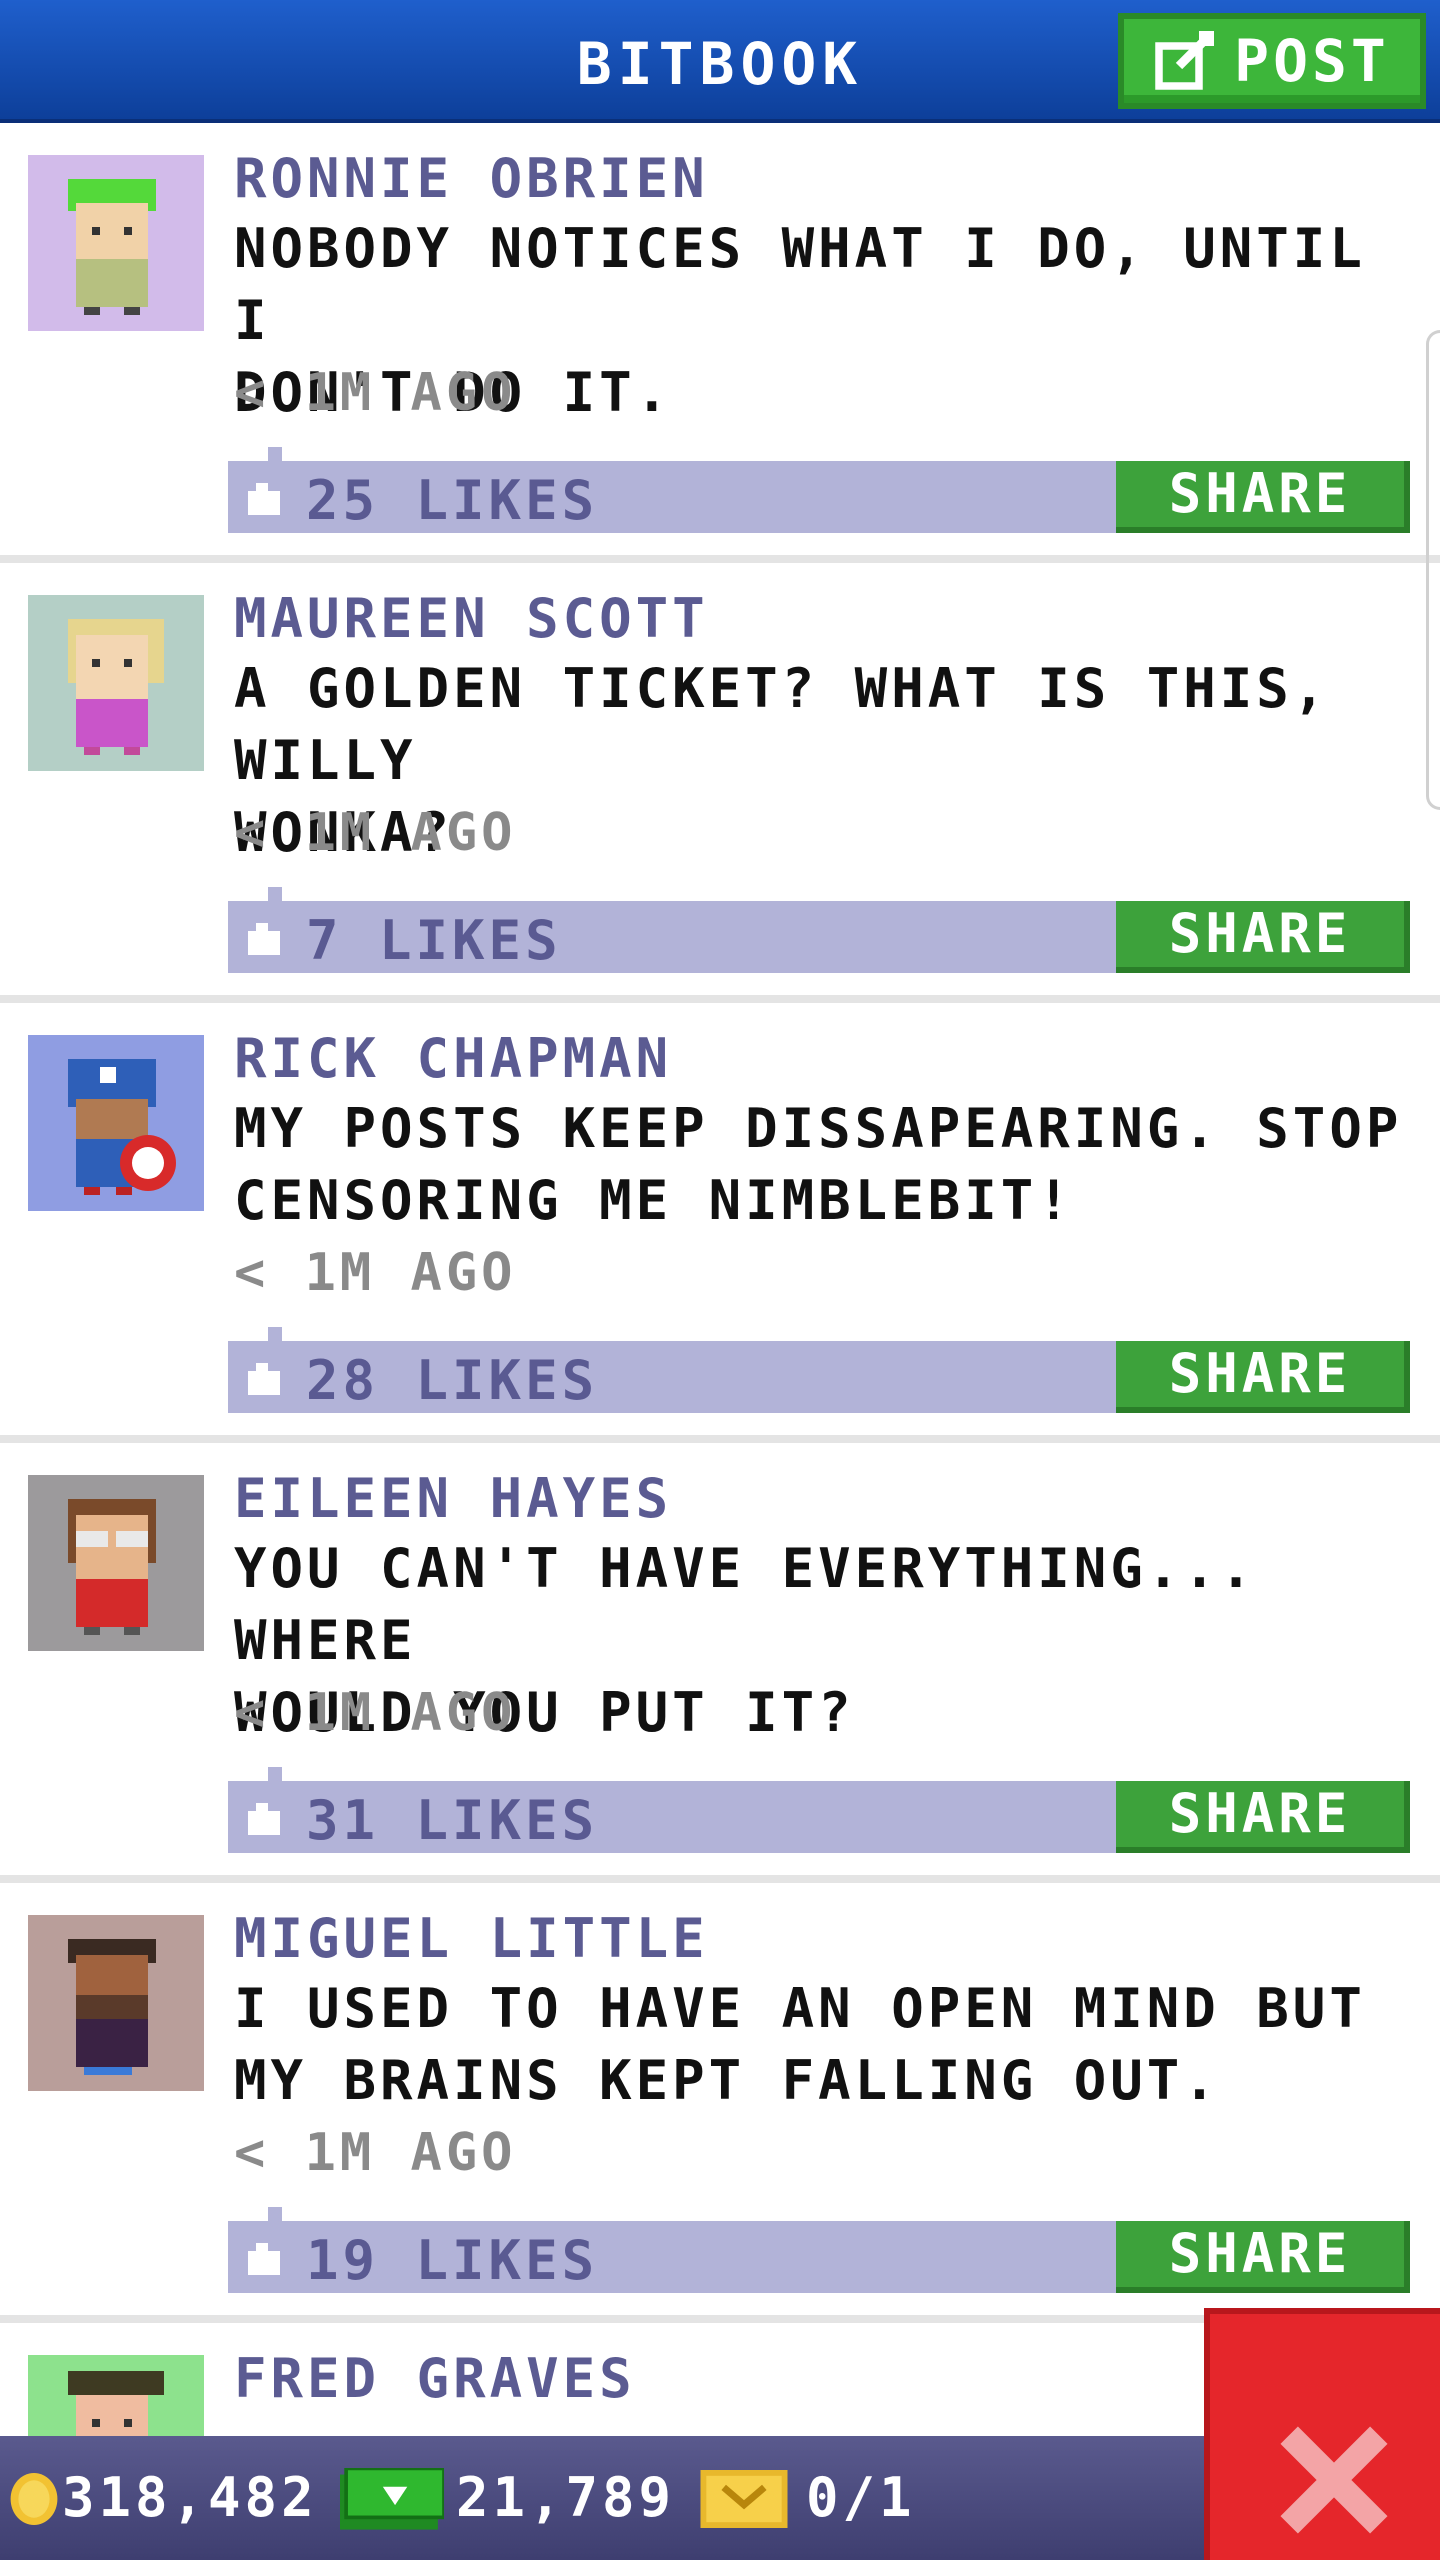 The width and height of the screenshot is (1440, 2560). I want to click on post-author: MAUREEN SCOTT, so click(471, 618).